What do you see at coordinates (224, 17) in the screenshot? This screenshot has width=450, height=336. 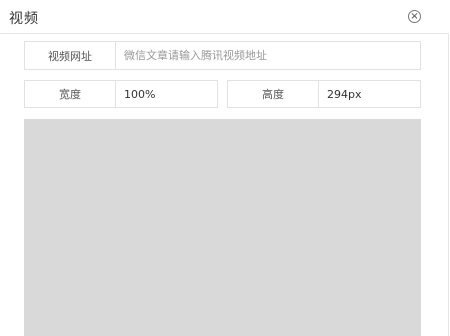 I see `dialog-header: 视频 ×` at bounding box center [224, 17].